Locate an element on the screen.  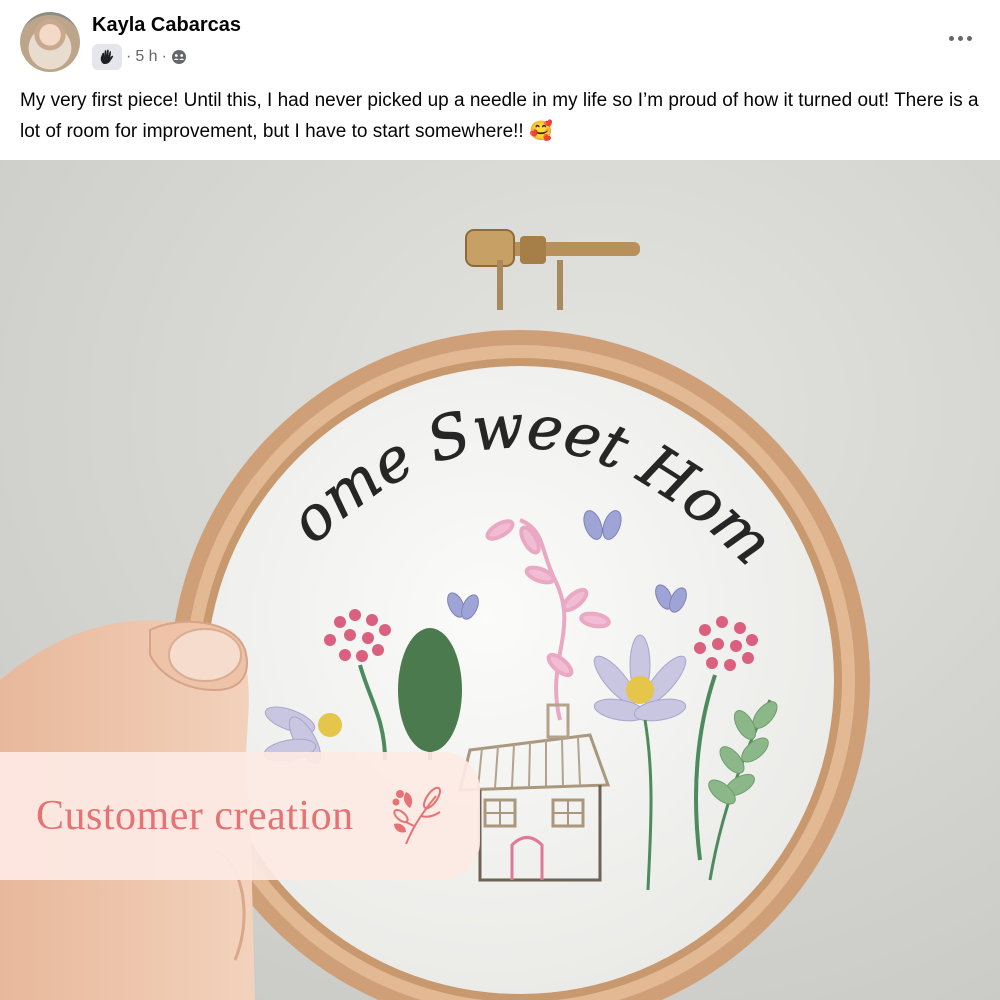
waving-hand-badge-icon is located at coordinates (107, 57).